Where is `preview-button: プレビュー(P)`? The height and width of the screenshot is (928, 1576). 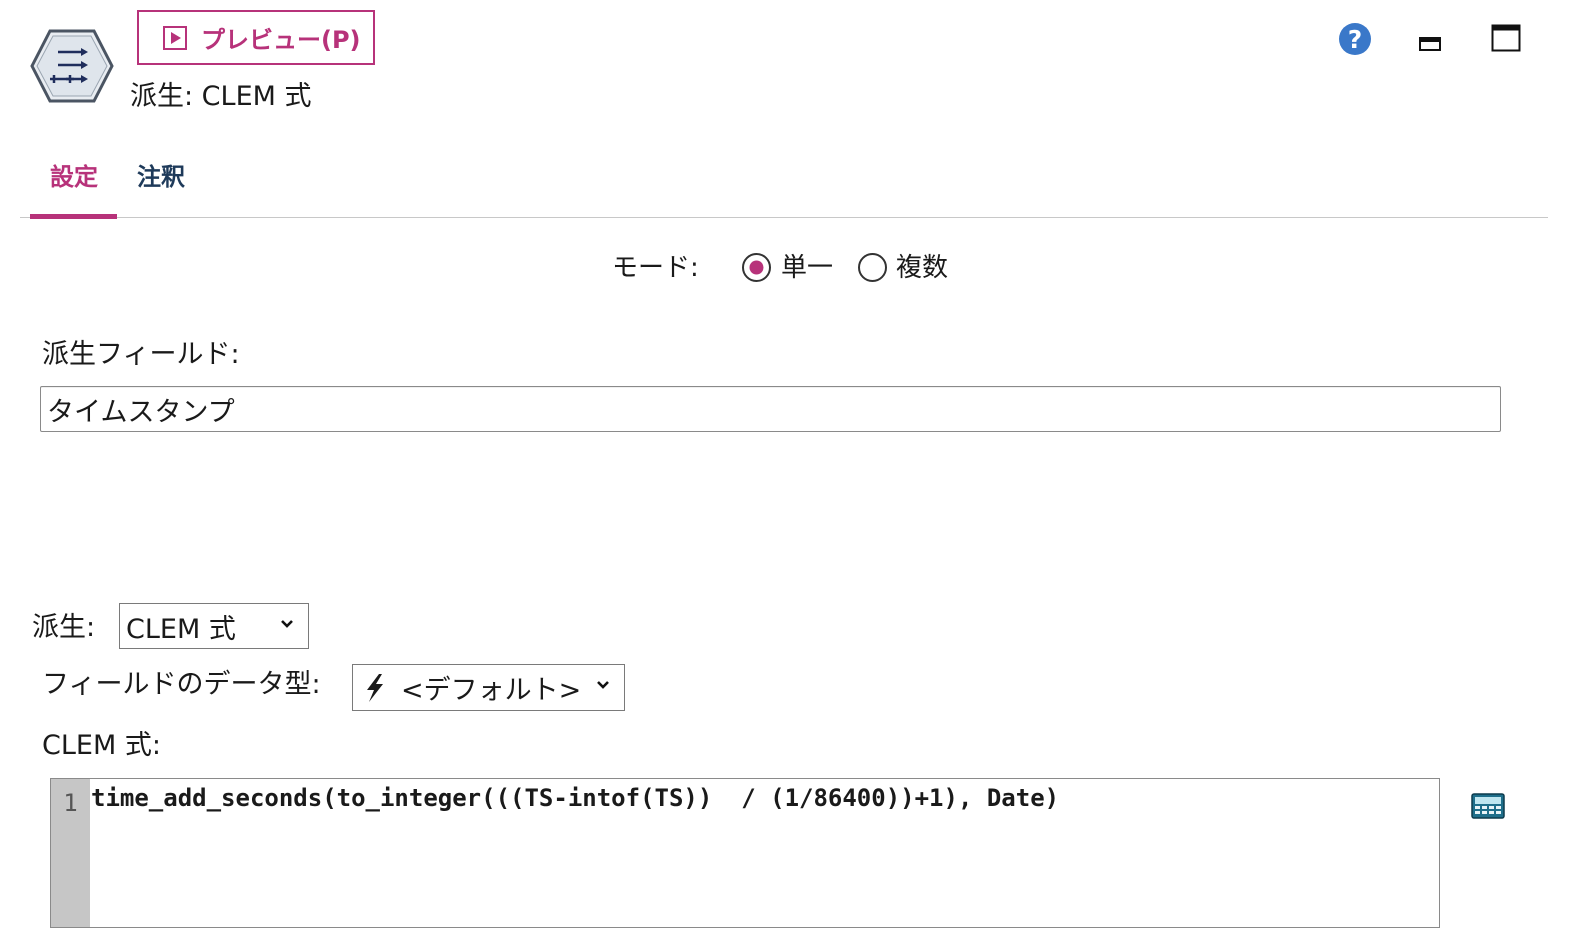
preview-button: プレビュー(P) is located at coordinates (256, 37).